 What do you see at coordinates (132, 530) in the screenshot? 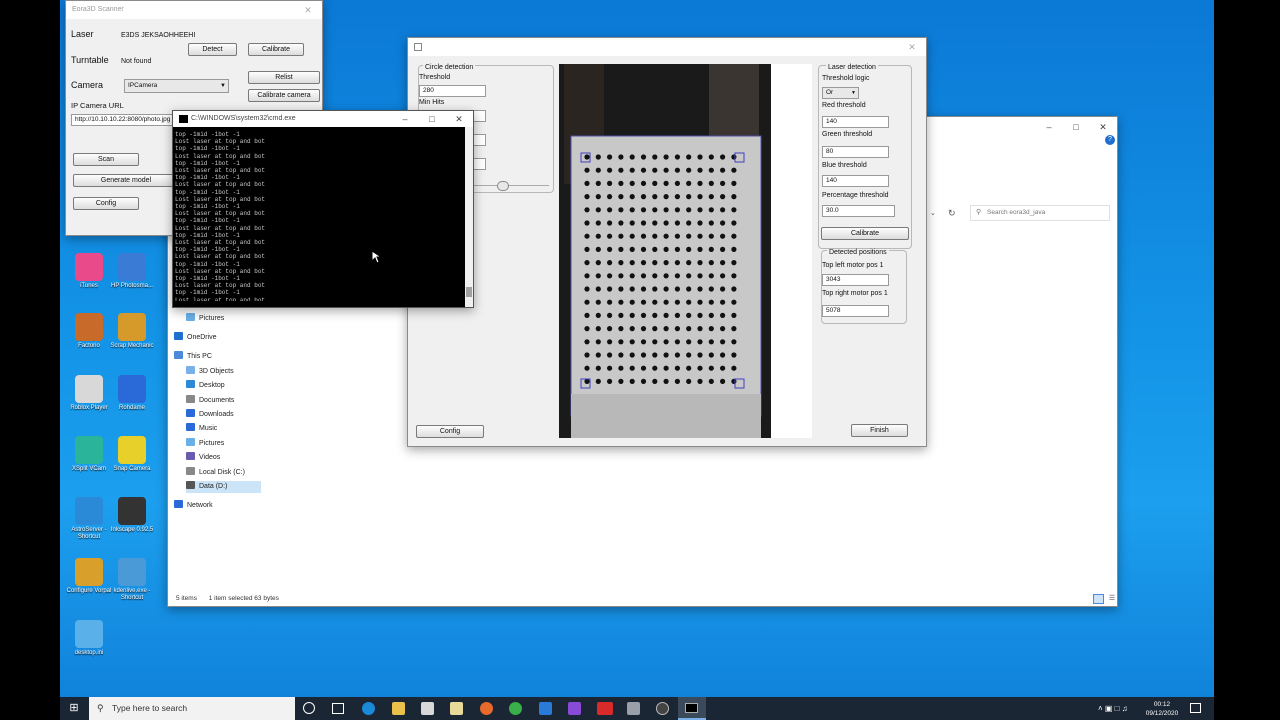
I see `desktop-shortcut-label: Inkscape 0.92.5` at bounding box center [132, 530].